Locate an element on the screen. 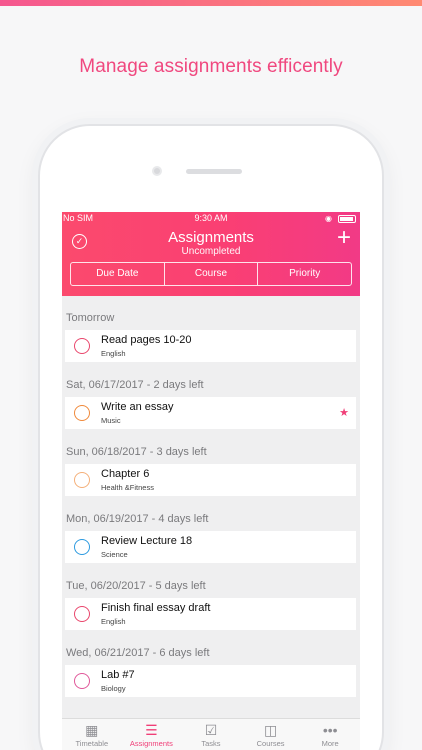 Image resolution: width=422 pixels, height=750 pixels. segment-course: Course is located at coordinates (210, 274).